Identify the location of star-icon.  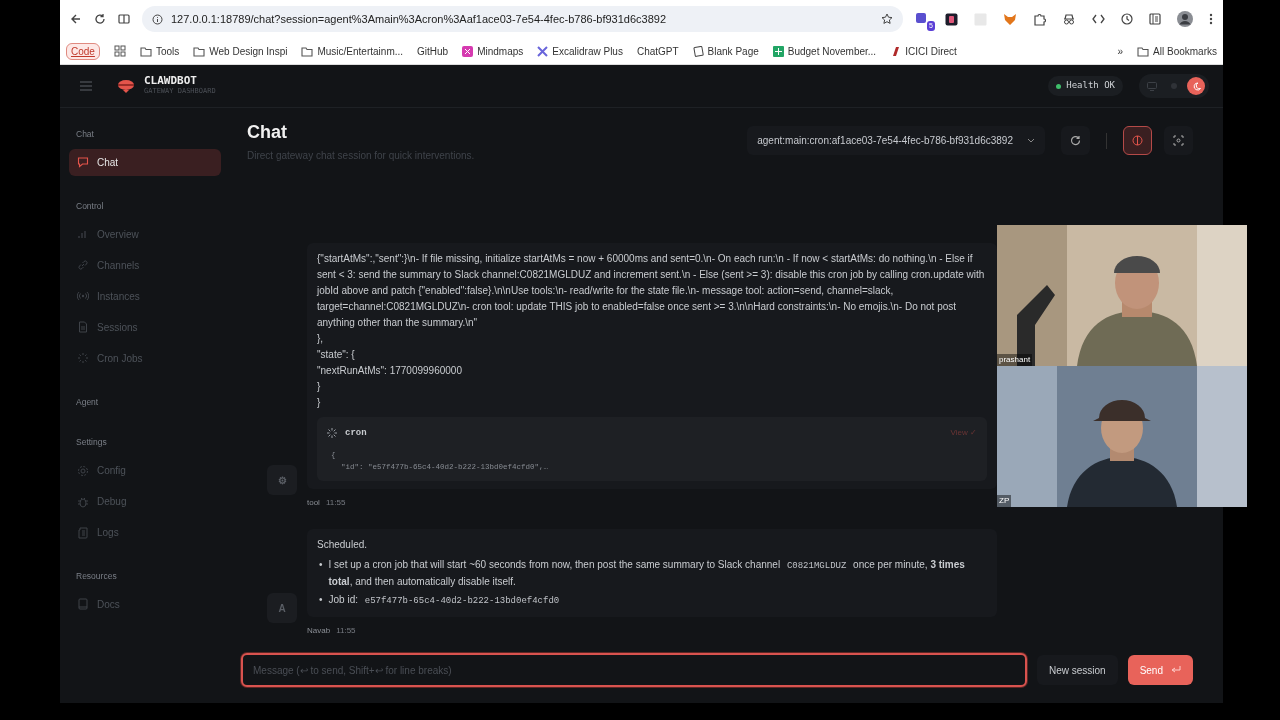
(887, 19).